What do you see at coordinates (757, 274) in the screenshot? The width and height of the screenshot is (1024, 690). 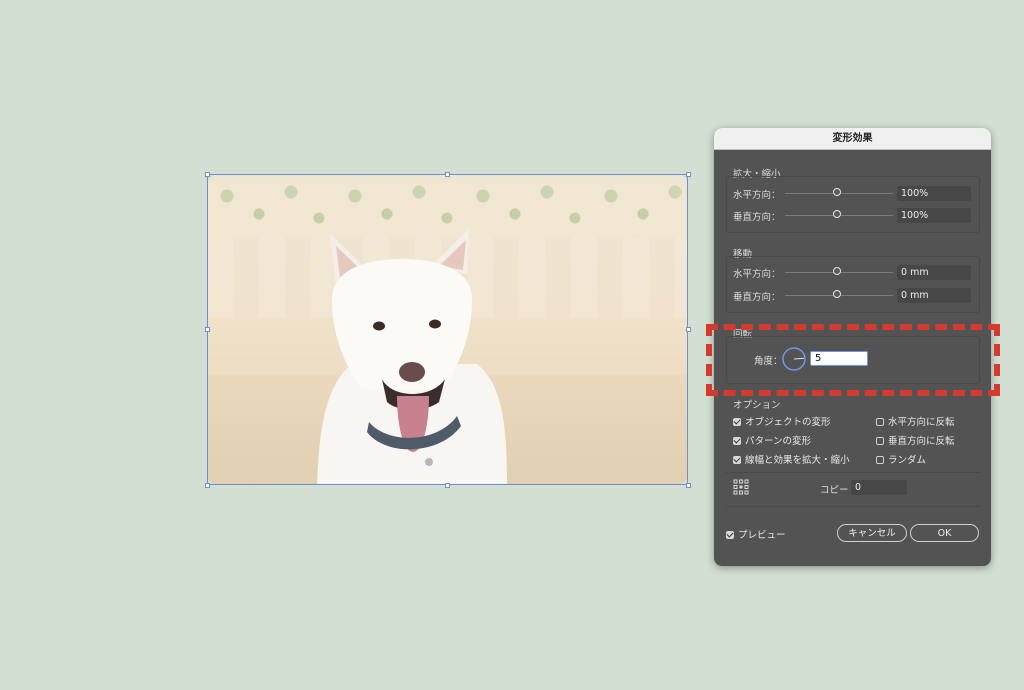 I see `move-horizontal-label: 水平方向：` at bounding box center [757, 274].